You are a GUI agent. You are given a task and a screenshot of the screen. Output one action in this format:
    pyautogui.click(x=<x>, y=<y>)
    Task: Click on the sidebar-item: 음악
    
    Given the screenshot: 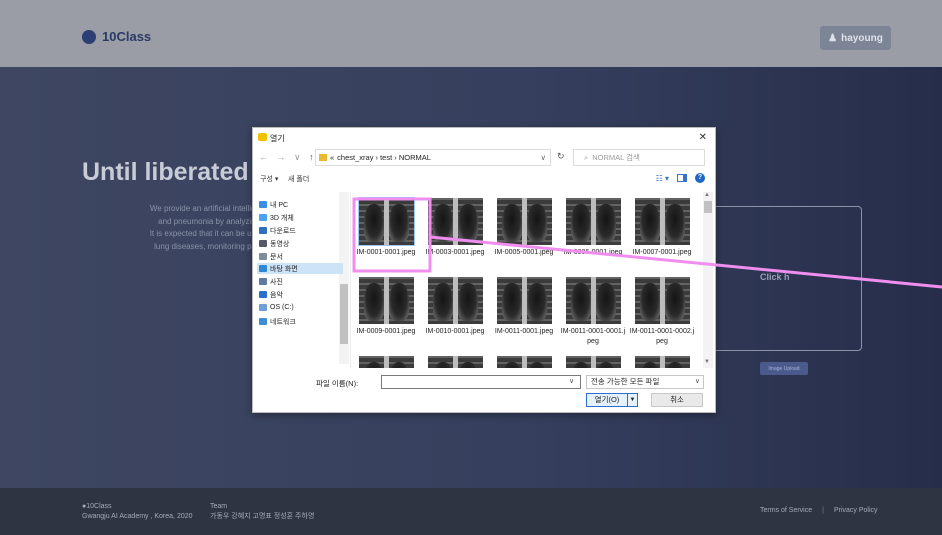 What is the action you would take?
    pyautogui.click(x=271, y=294)
    